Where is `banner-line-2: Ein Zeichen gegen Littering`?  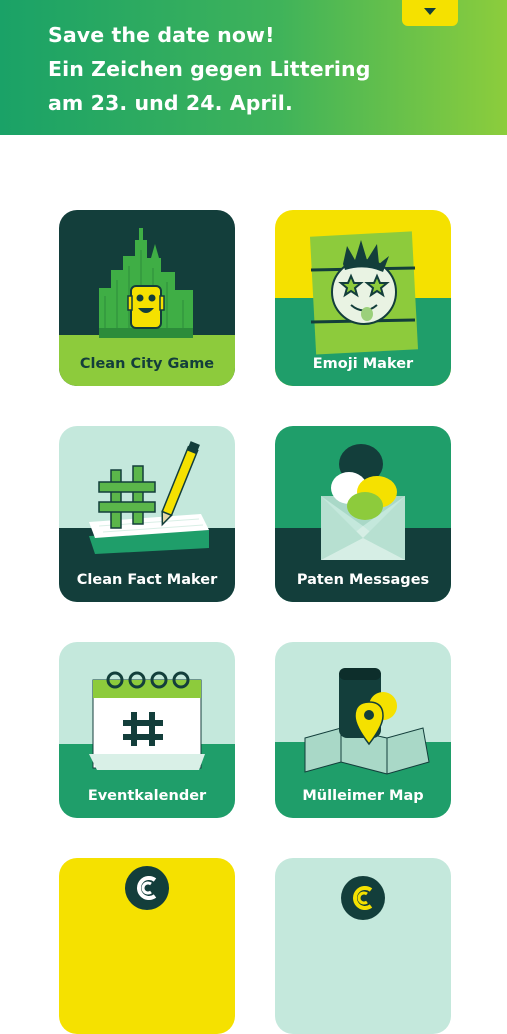 banner-line-2: Ein Zeichen gegen Littering is located at coordinates (209, 69).